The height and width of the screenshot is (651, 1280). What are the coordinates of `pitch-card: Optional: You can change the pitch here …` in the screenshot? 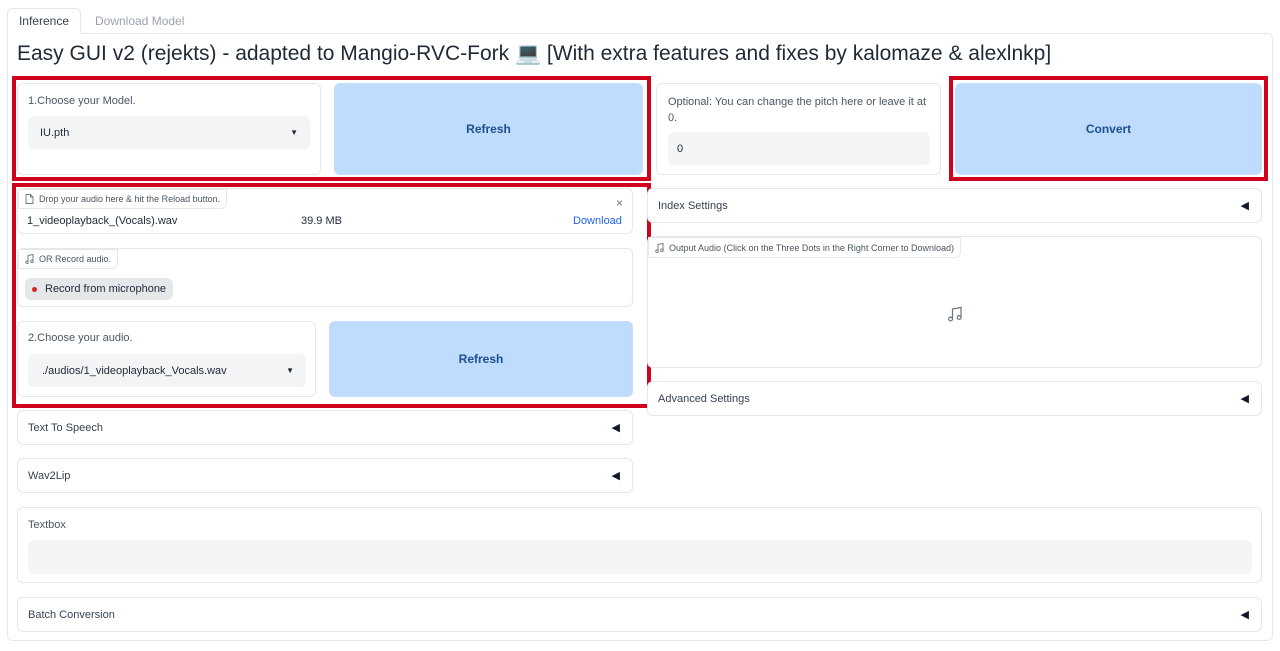 It's located at (798, 129).